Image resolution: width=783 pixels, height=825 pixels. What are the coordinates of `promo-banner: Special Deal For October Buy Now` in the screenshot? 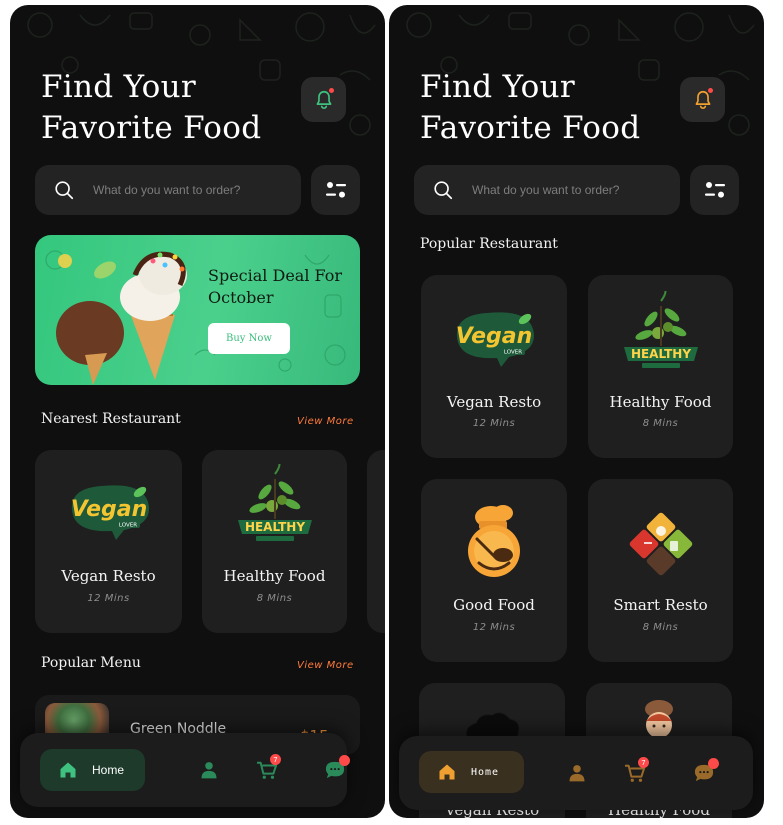 It's located at (197, 310).